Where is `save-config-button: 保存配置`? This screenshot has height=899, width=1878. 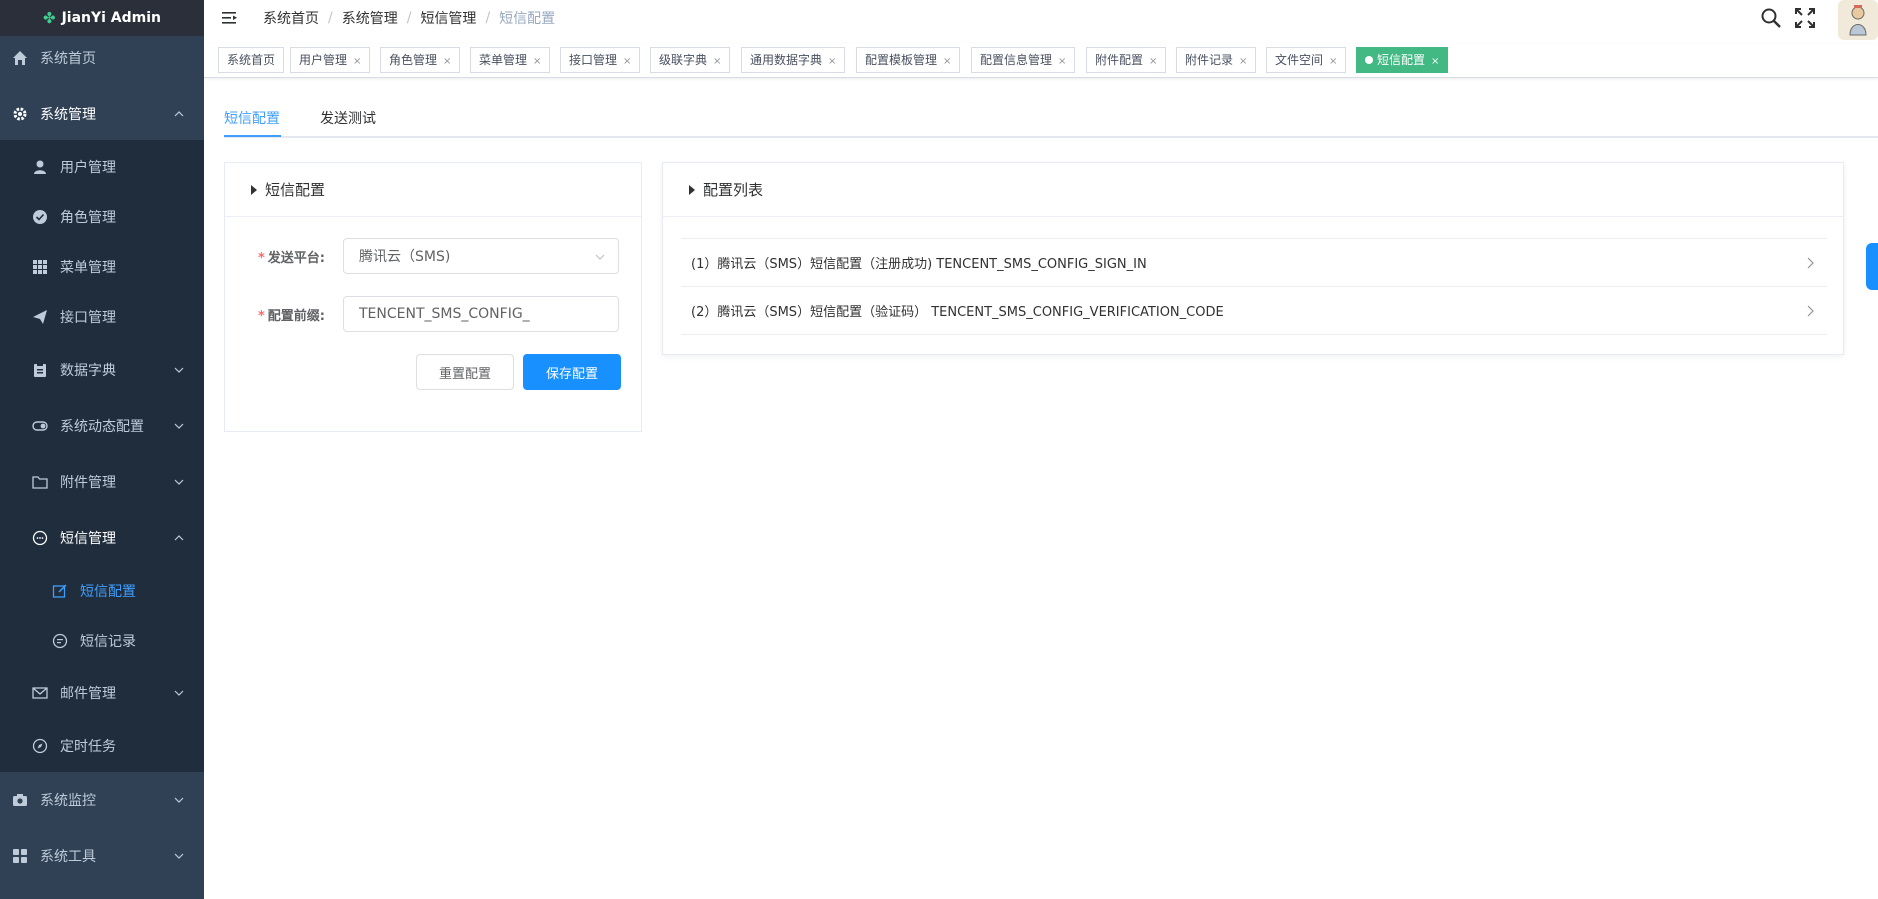 save-config-button: 保存配置 is located at coordinates (572, 372).